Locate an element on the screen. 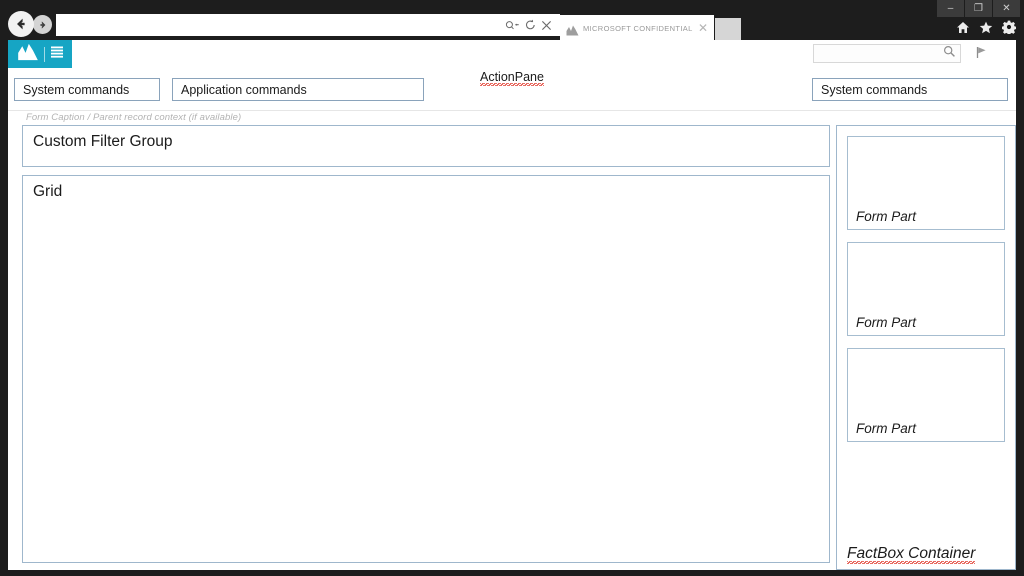 This screenshot has height=576, width=1024. forward-button is located at coordinates (42, 24).